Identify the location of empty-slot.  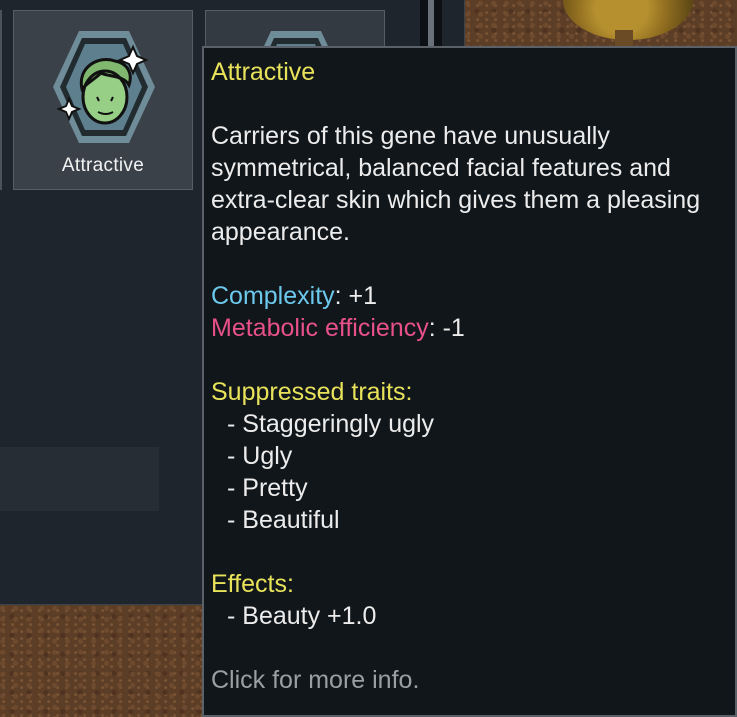
(79, 479).